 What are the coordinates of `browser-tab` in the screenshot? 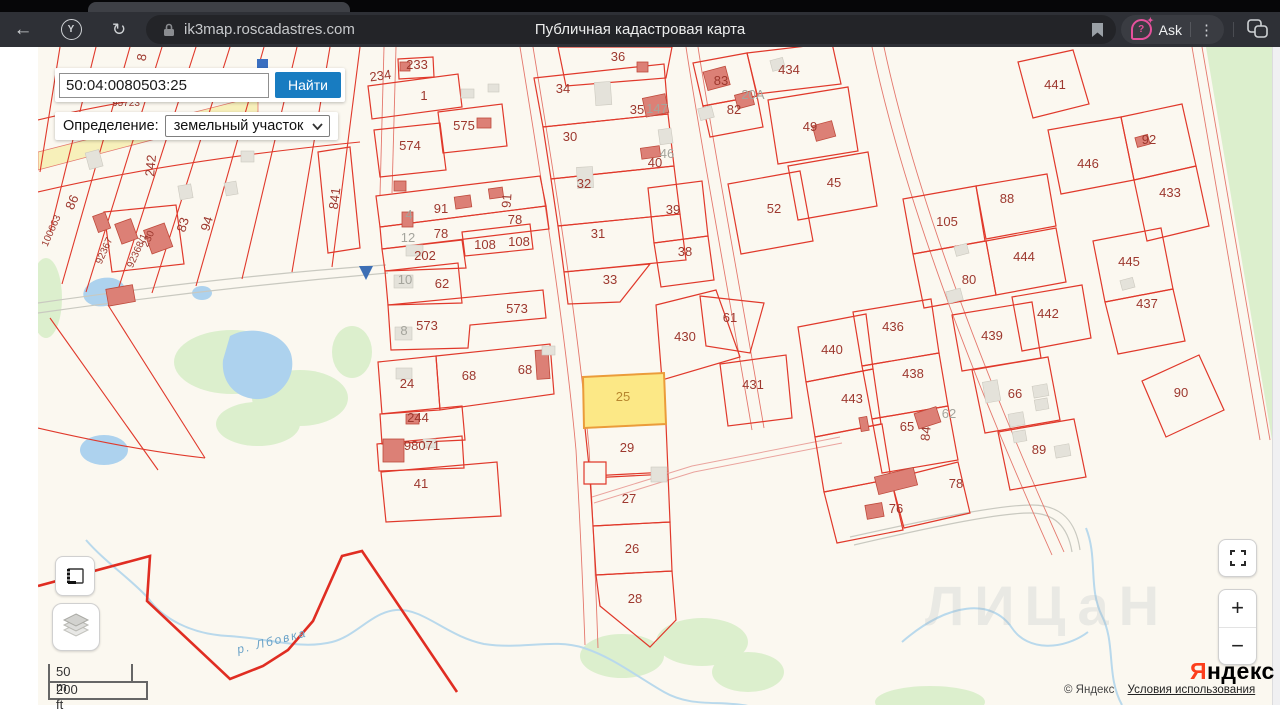 It's located at (219, 7).